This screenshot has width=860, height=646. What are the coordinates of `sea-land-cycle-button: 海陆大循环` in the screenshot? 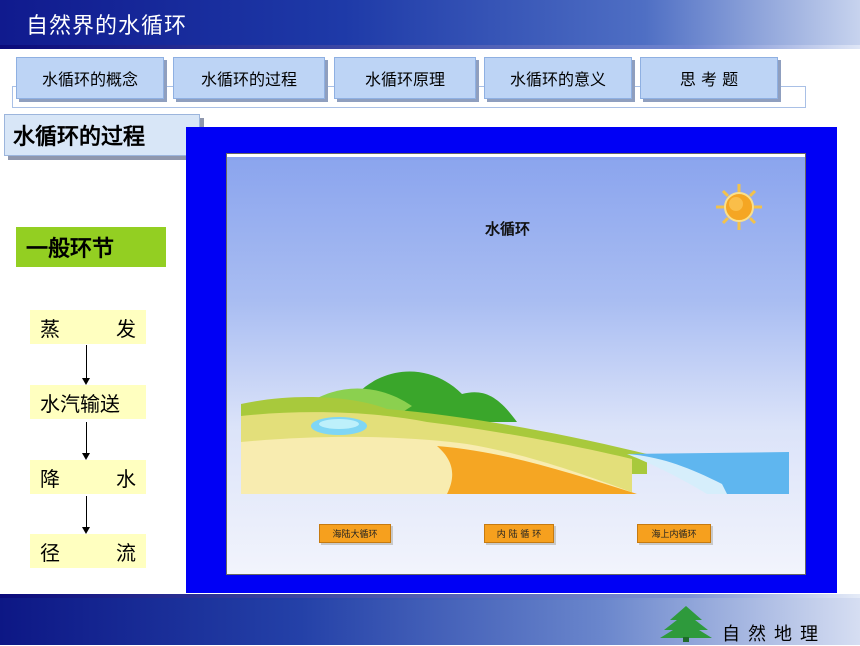 It's located at (355, 533).